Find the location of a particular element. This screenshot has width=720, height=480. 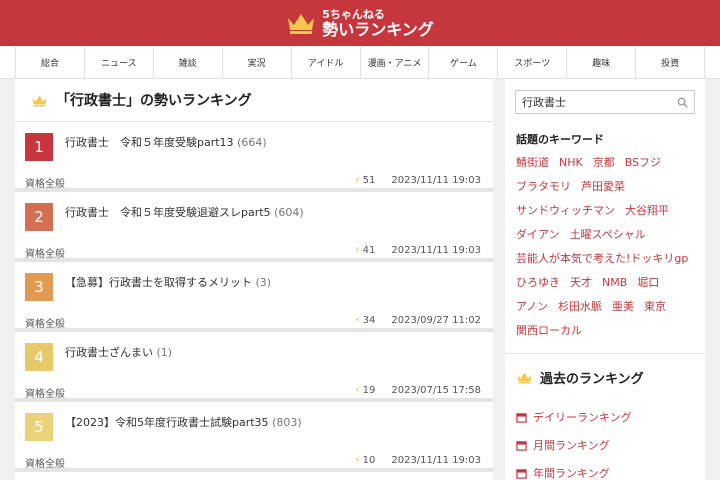

post-count: (604) is located at coordinates (289, 212).